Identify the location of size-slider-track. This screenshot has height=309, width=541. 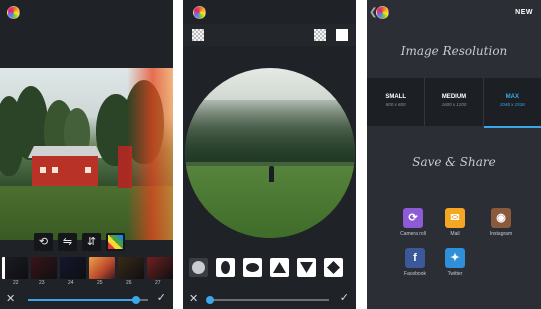
(268, 300).